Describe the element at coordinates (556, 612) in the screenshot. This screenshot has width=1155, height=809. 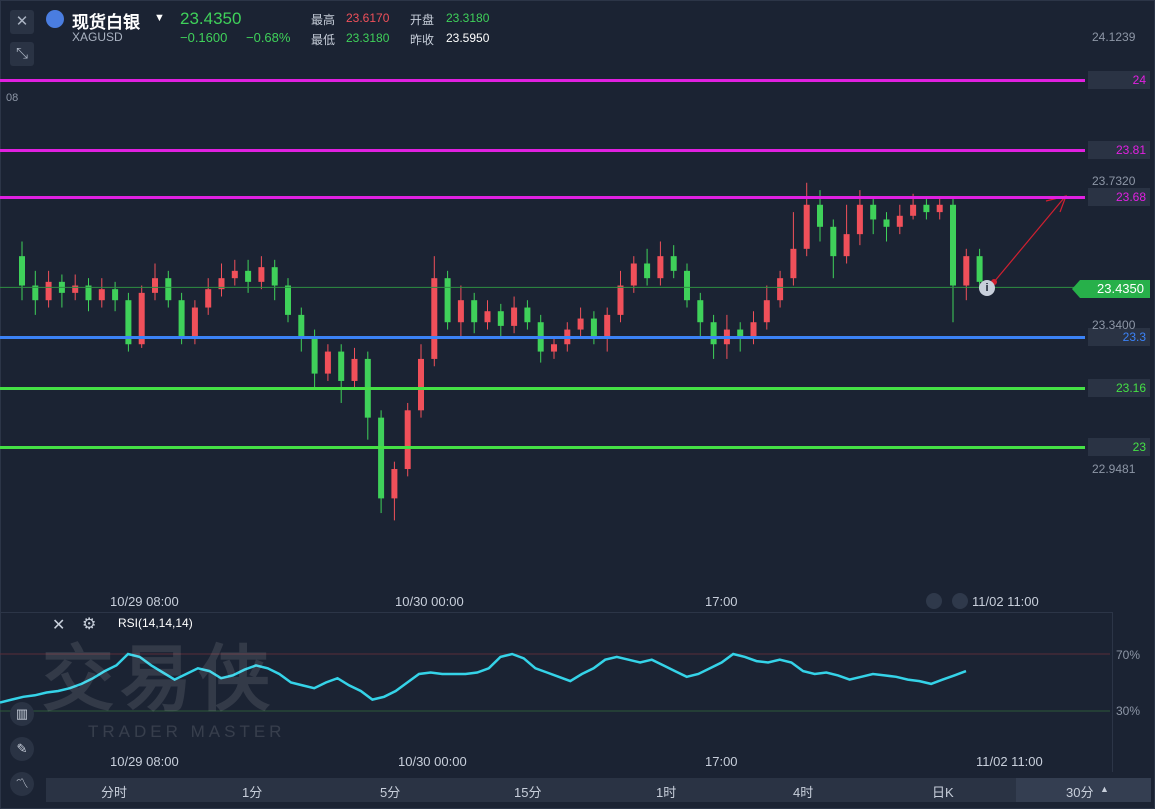
I see `panel-divider` at that location.